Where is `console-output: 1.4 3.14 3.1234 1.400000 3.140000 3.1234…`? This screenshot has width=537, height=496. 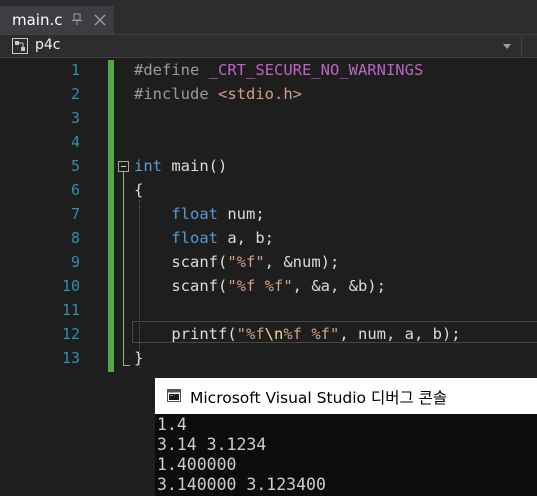 console-output: 1.4 3.14 3.1234 1.400000 3.140000 3.1234… is located at coordinates (346, 455).